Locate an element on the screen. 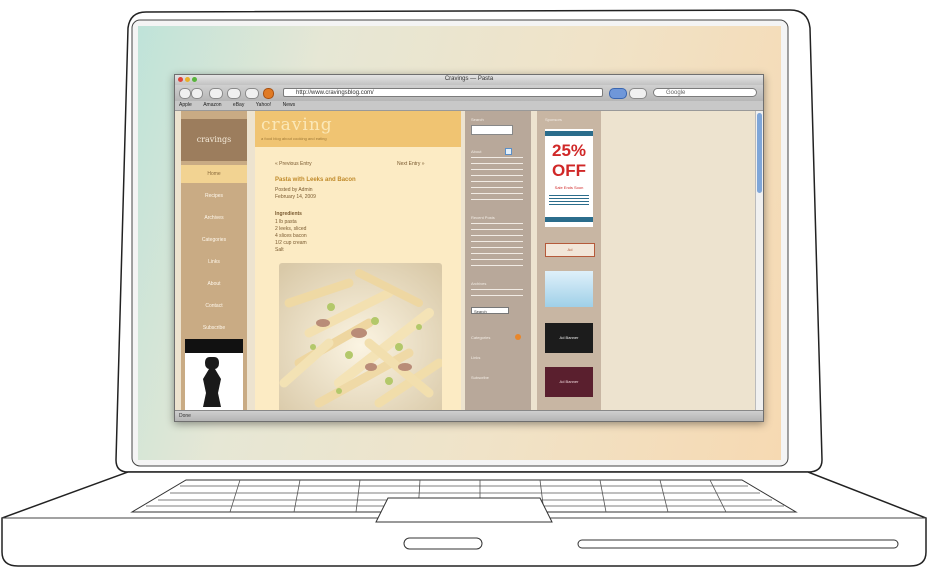 This screenshot has width=928, height=573. sale-percent: 25% is located at coordinates (569, 150).